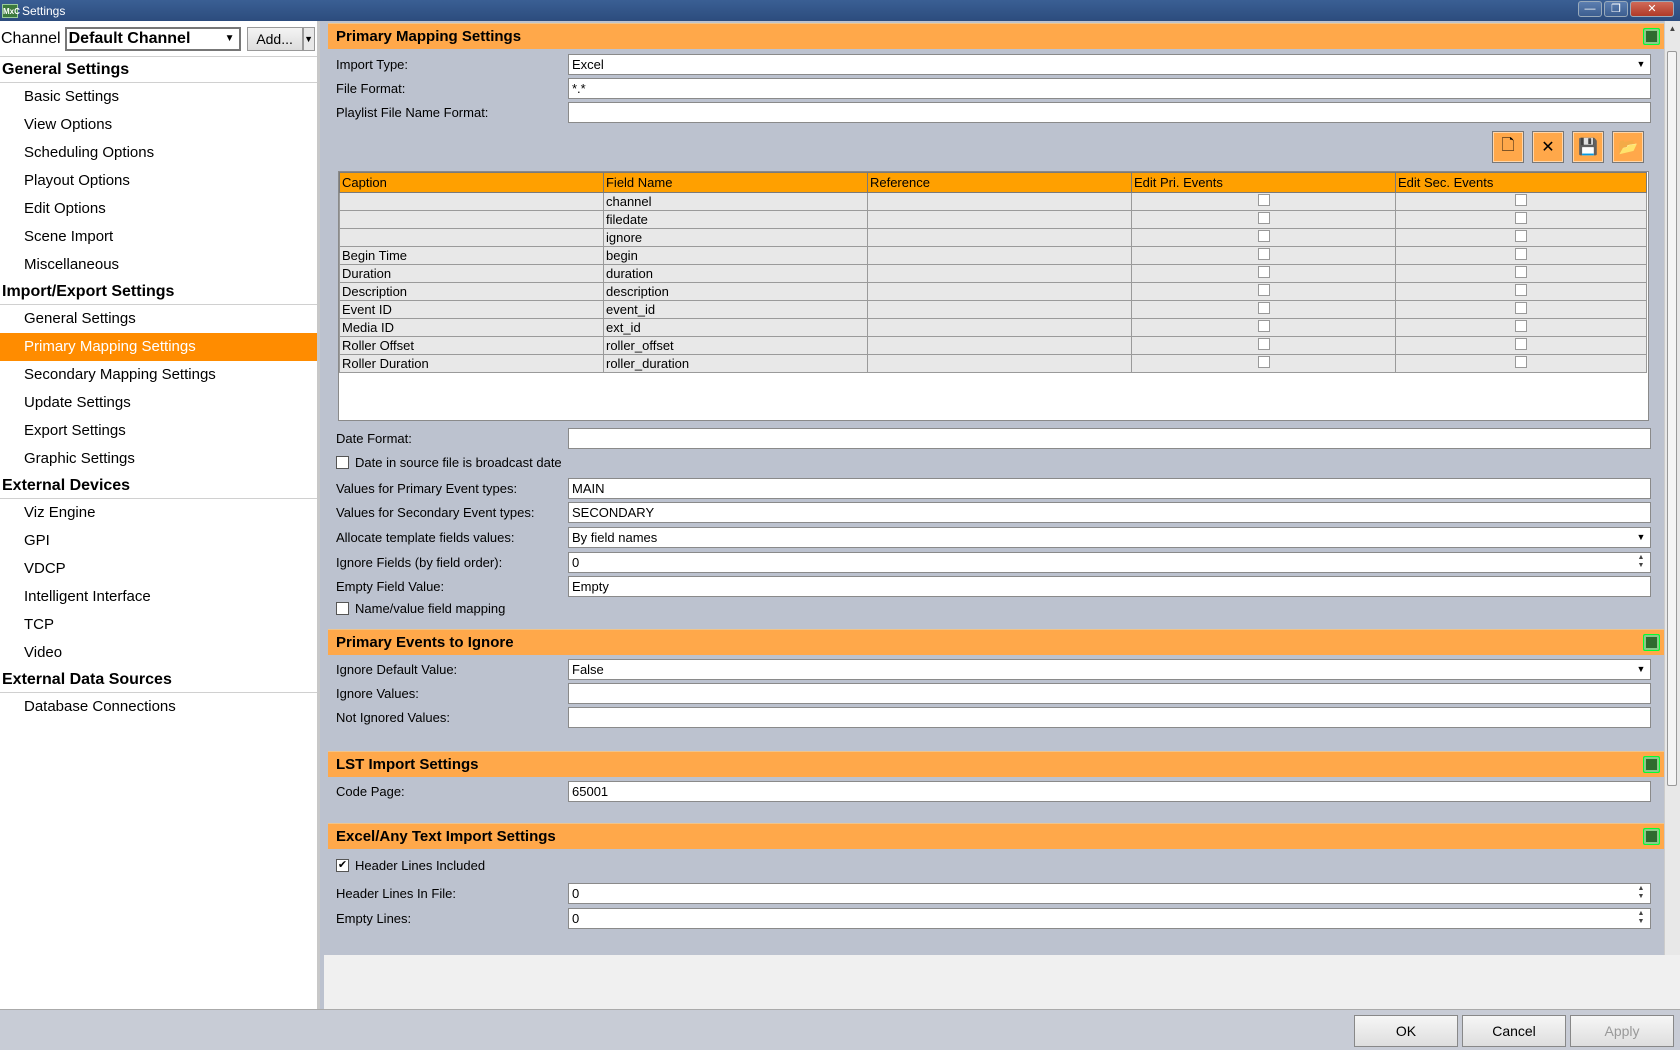  I want to click on cell-caption: Media ID, so click(471, 327).